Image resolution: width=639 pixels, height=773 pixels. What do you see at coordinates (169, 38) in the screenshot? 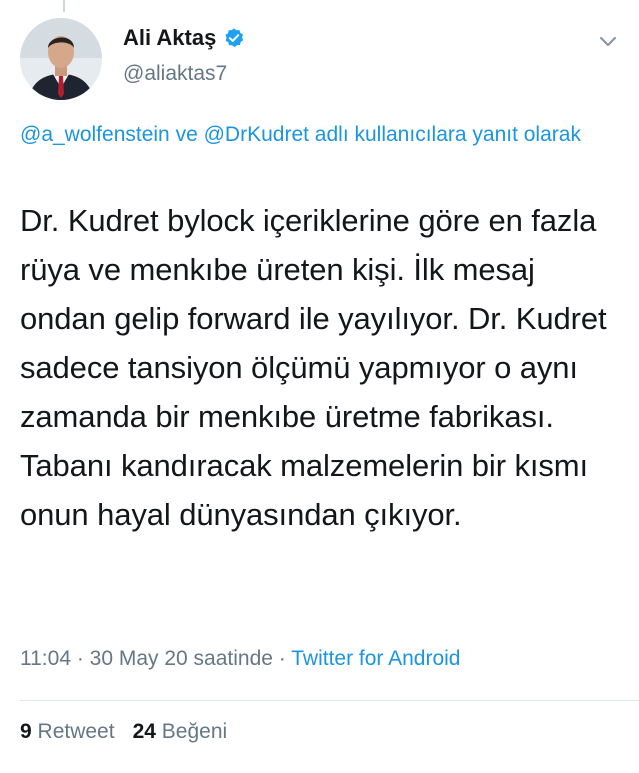
I see `author-display-name: Ali Aktaş` at bounding box center [169, 38].